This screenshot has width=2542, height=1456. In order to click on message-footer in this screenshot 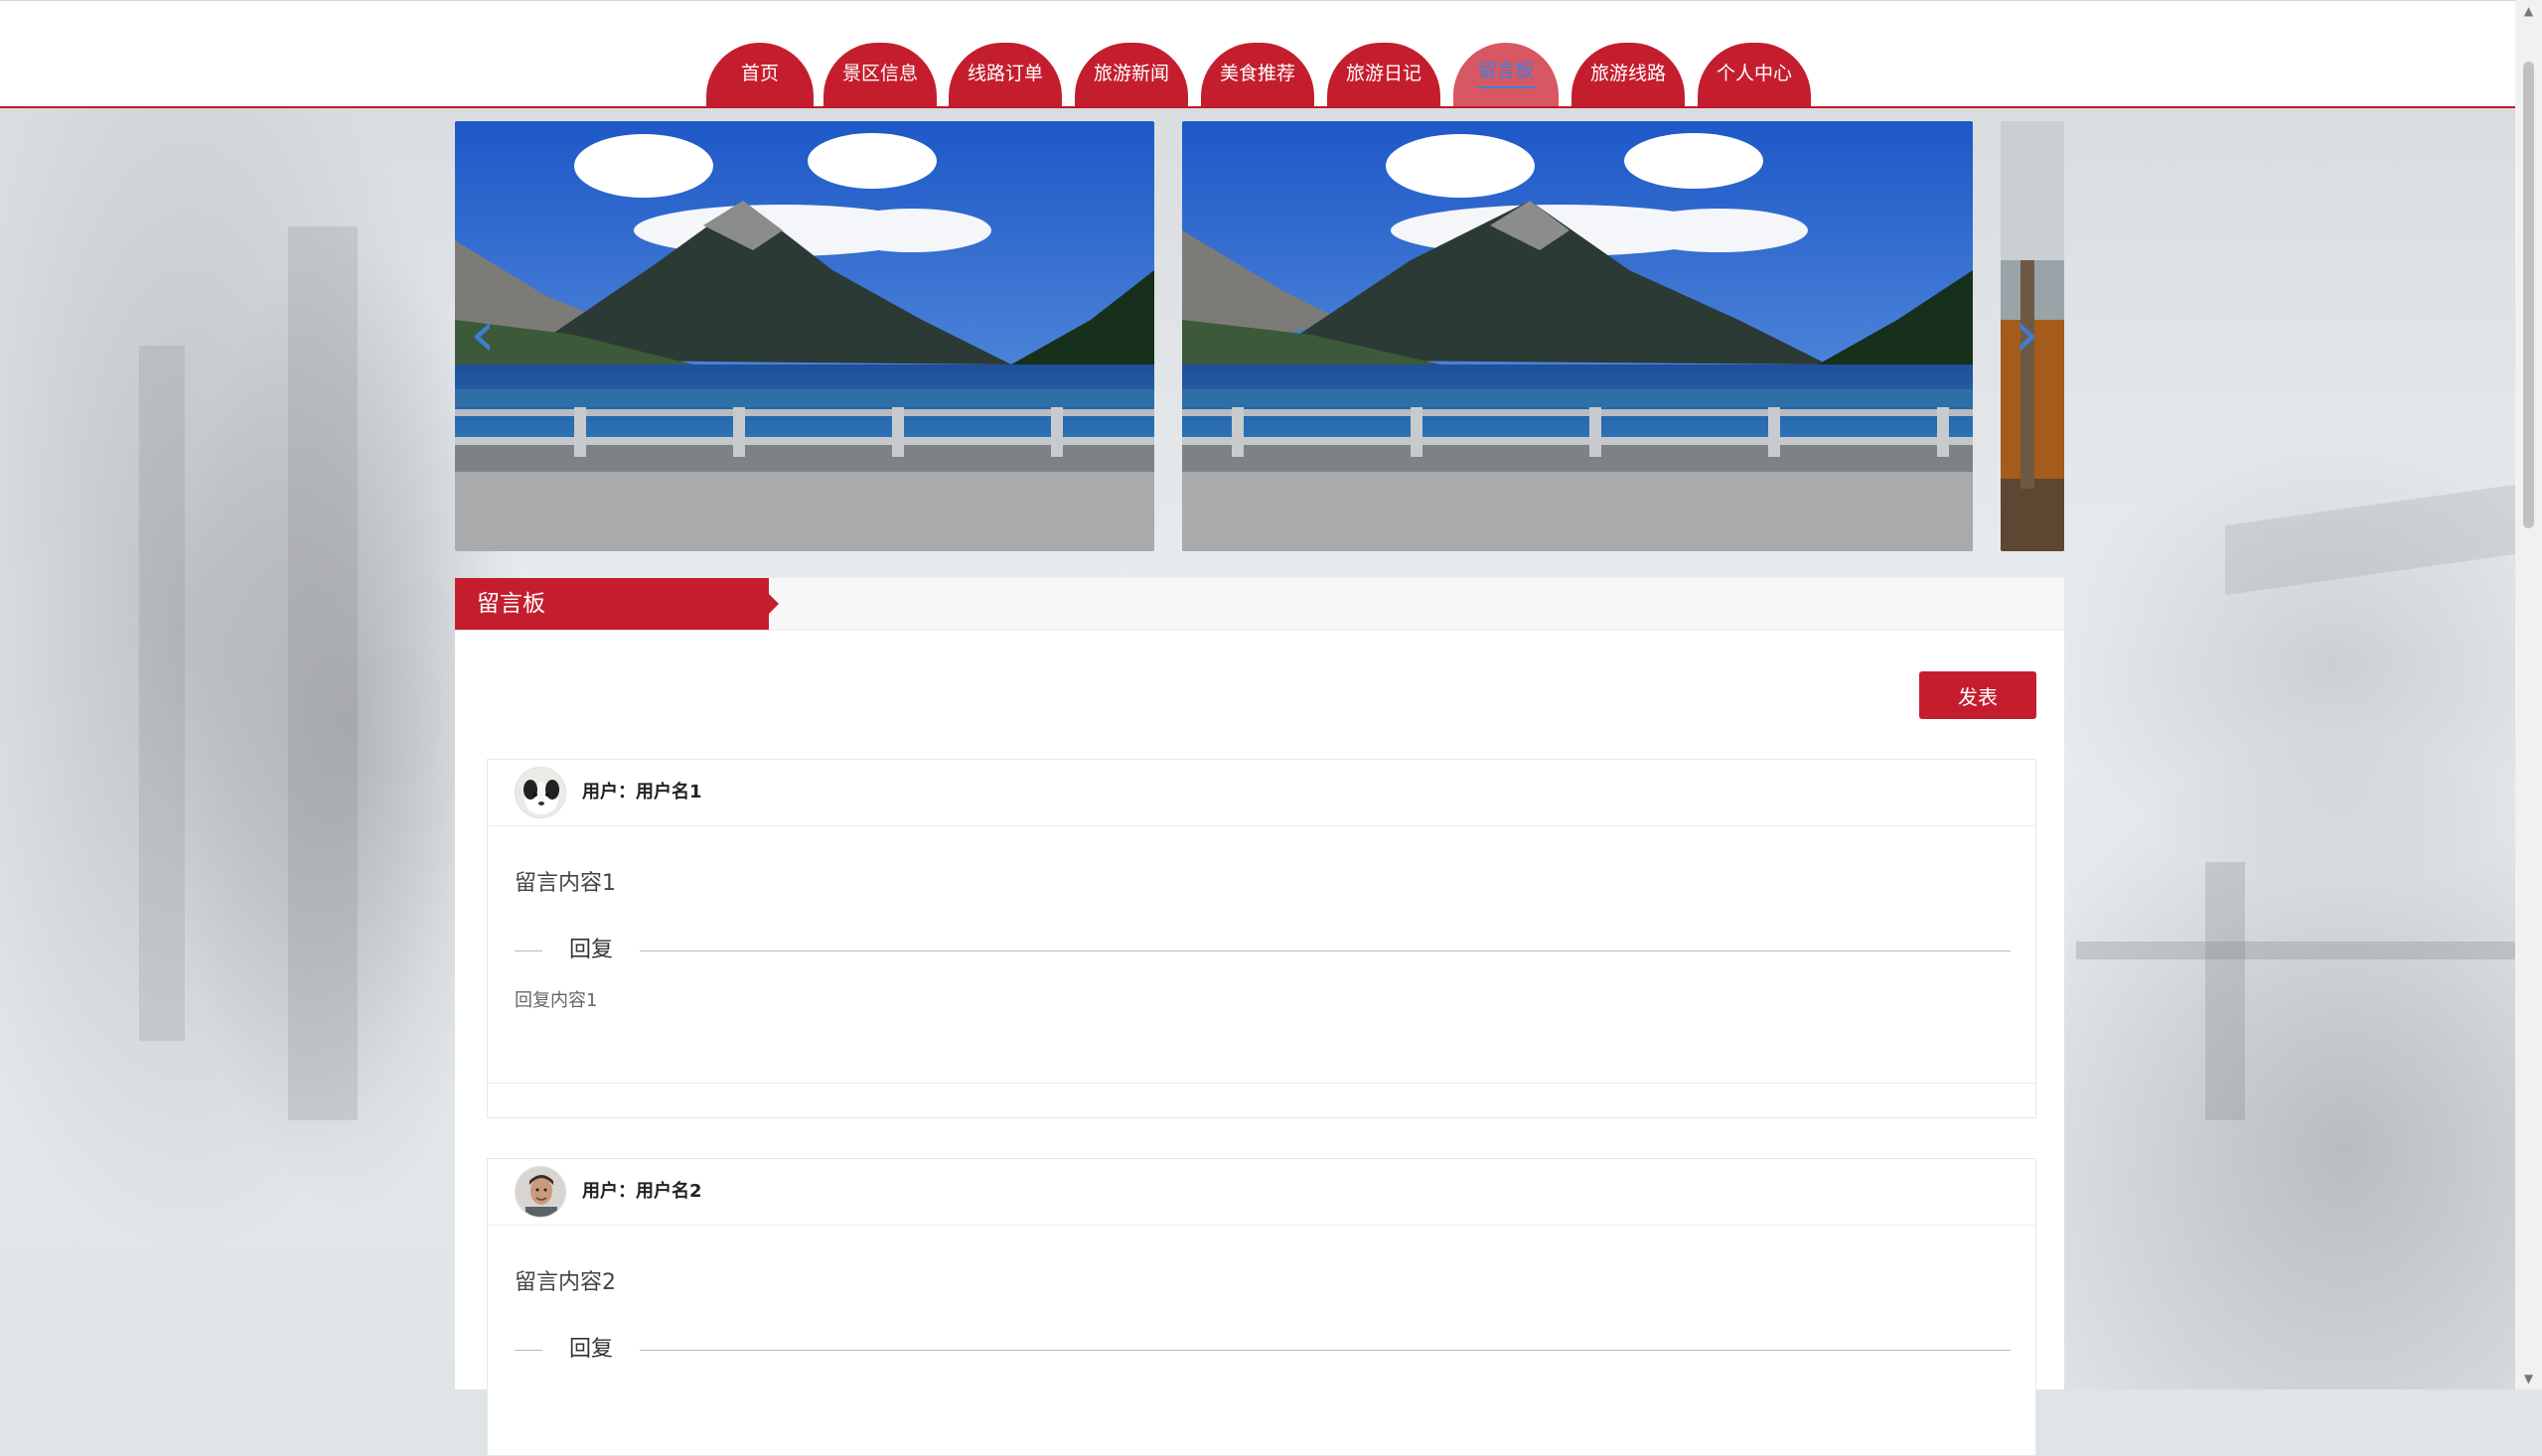, I will do `click(1261, 1100)`.